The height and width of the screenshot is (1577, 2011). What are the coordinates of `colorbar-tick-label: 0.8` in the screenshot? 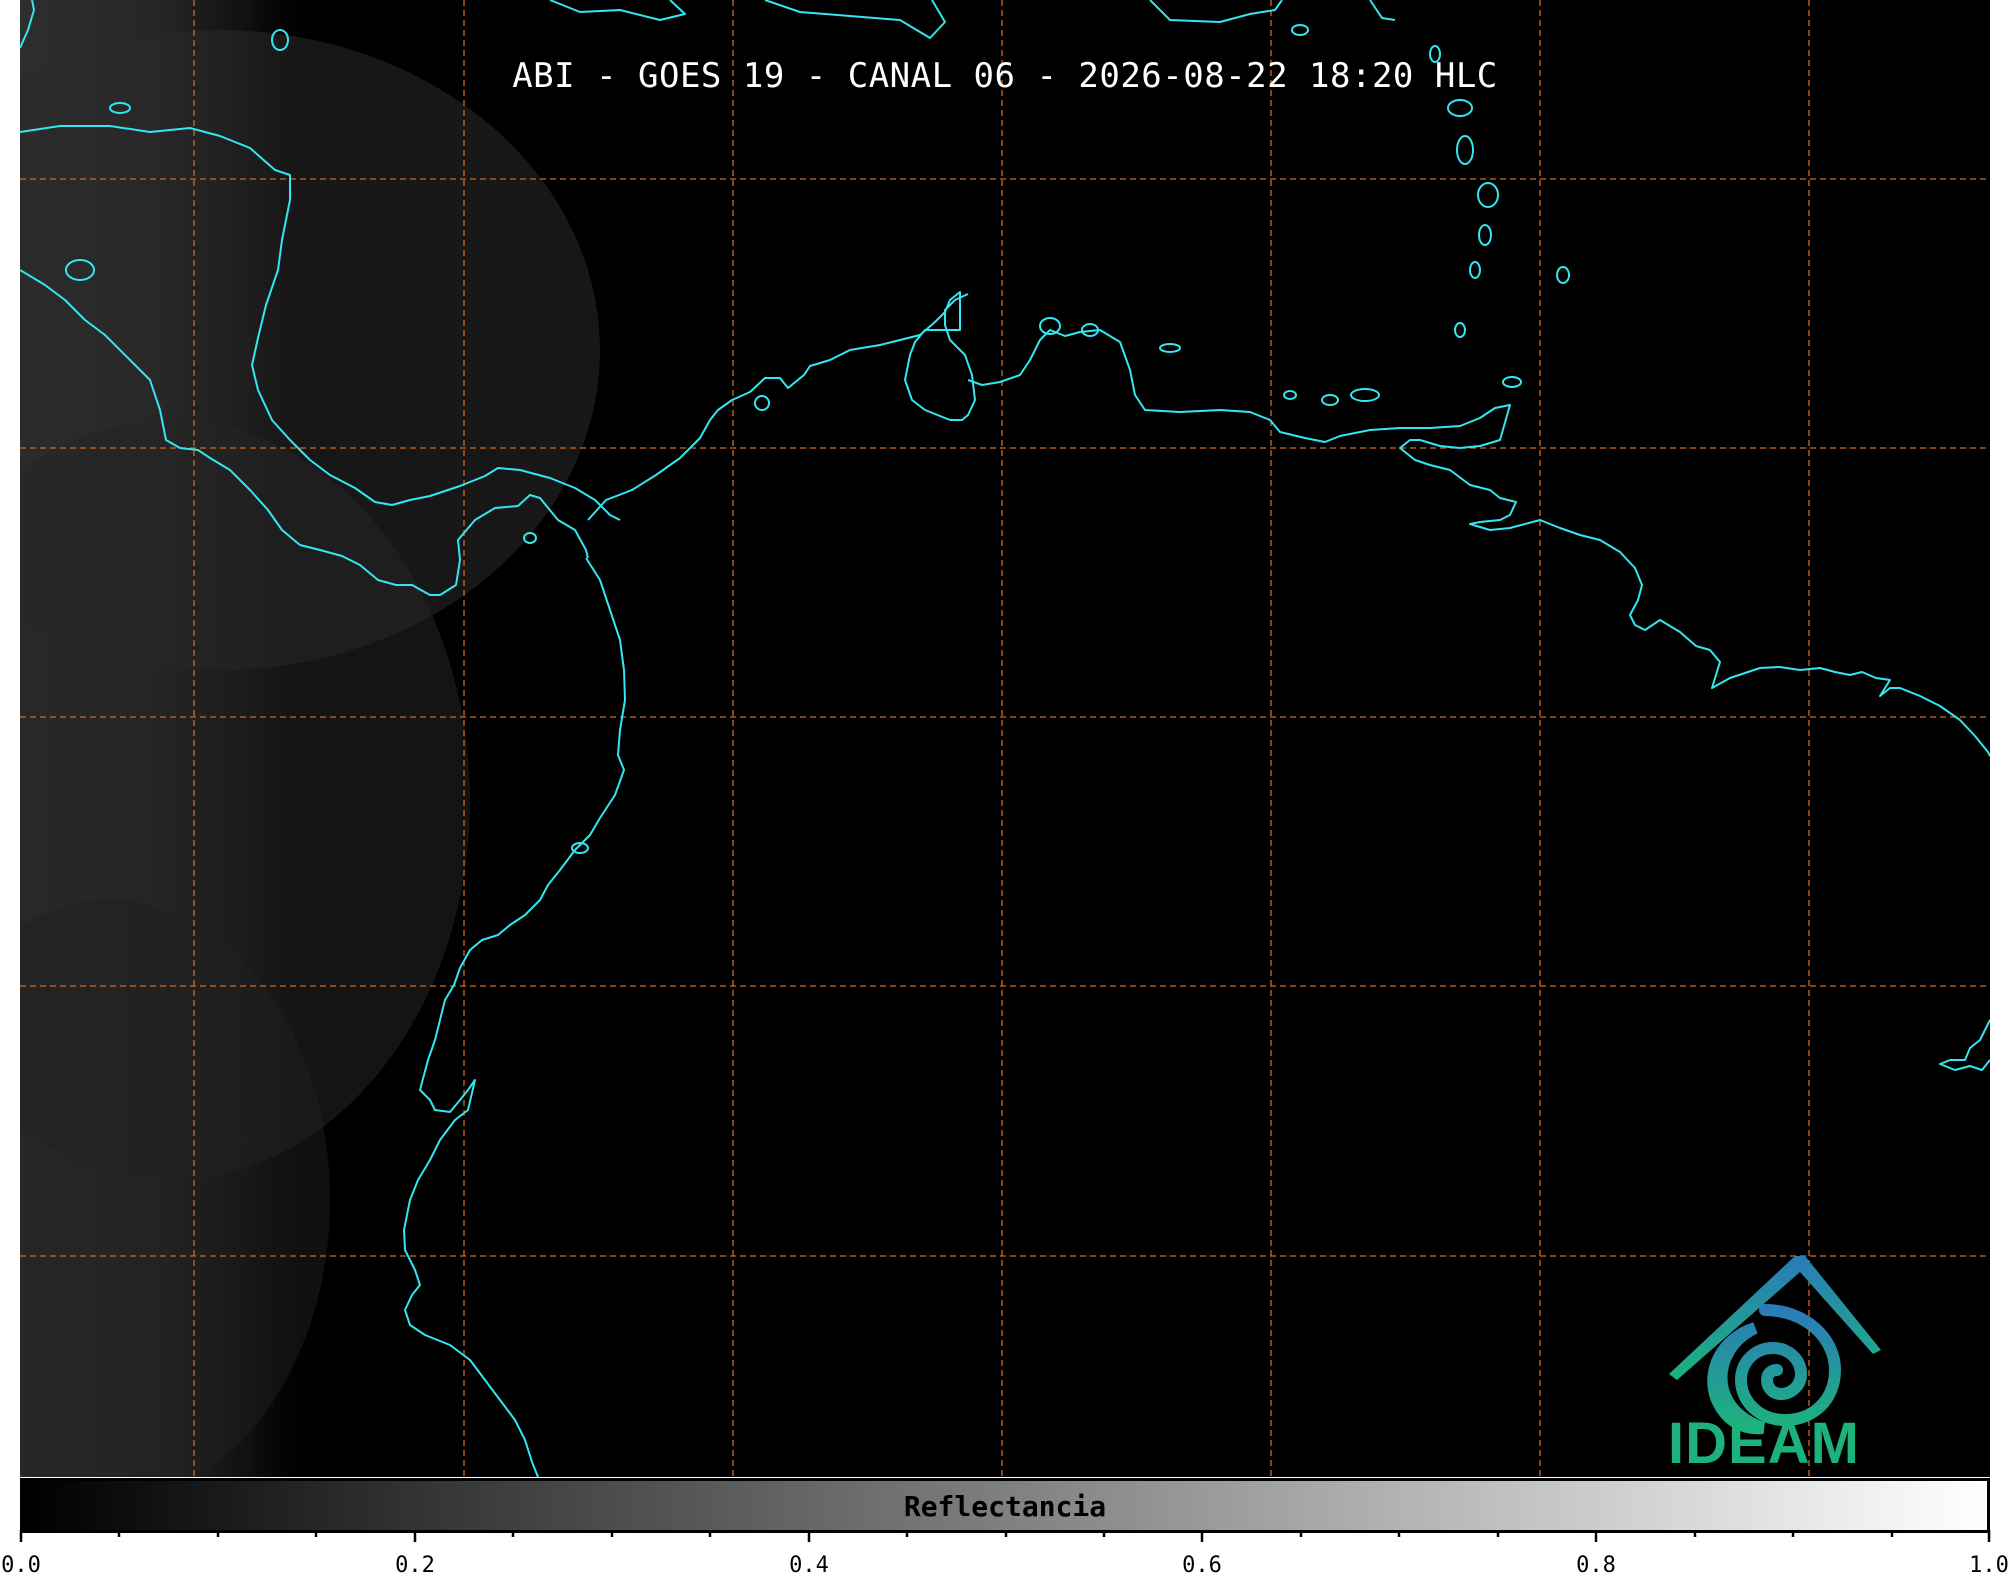 It's located at (1596, 1565).